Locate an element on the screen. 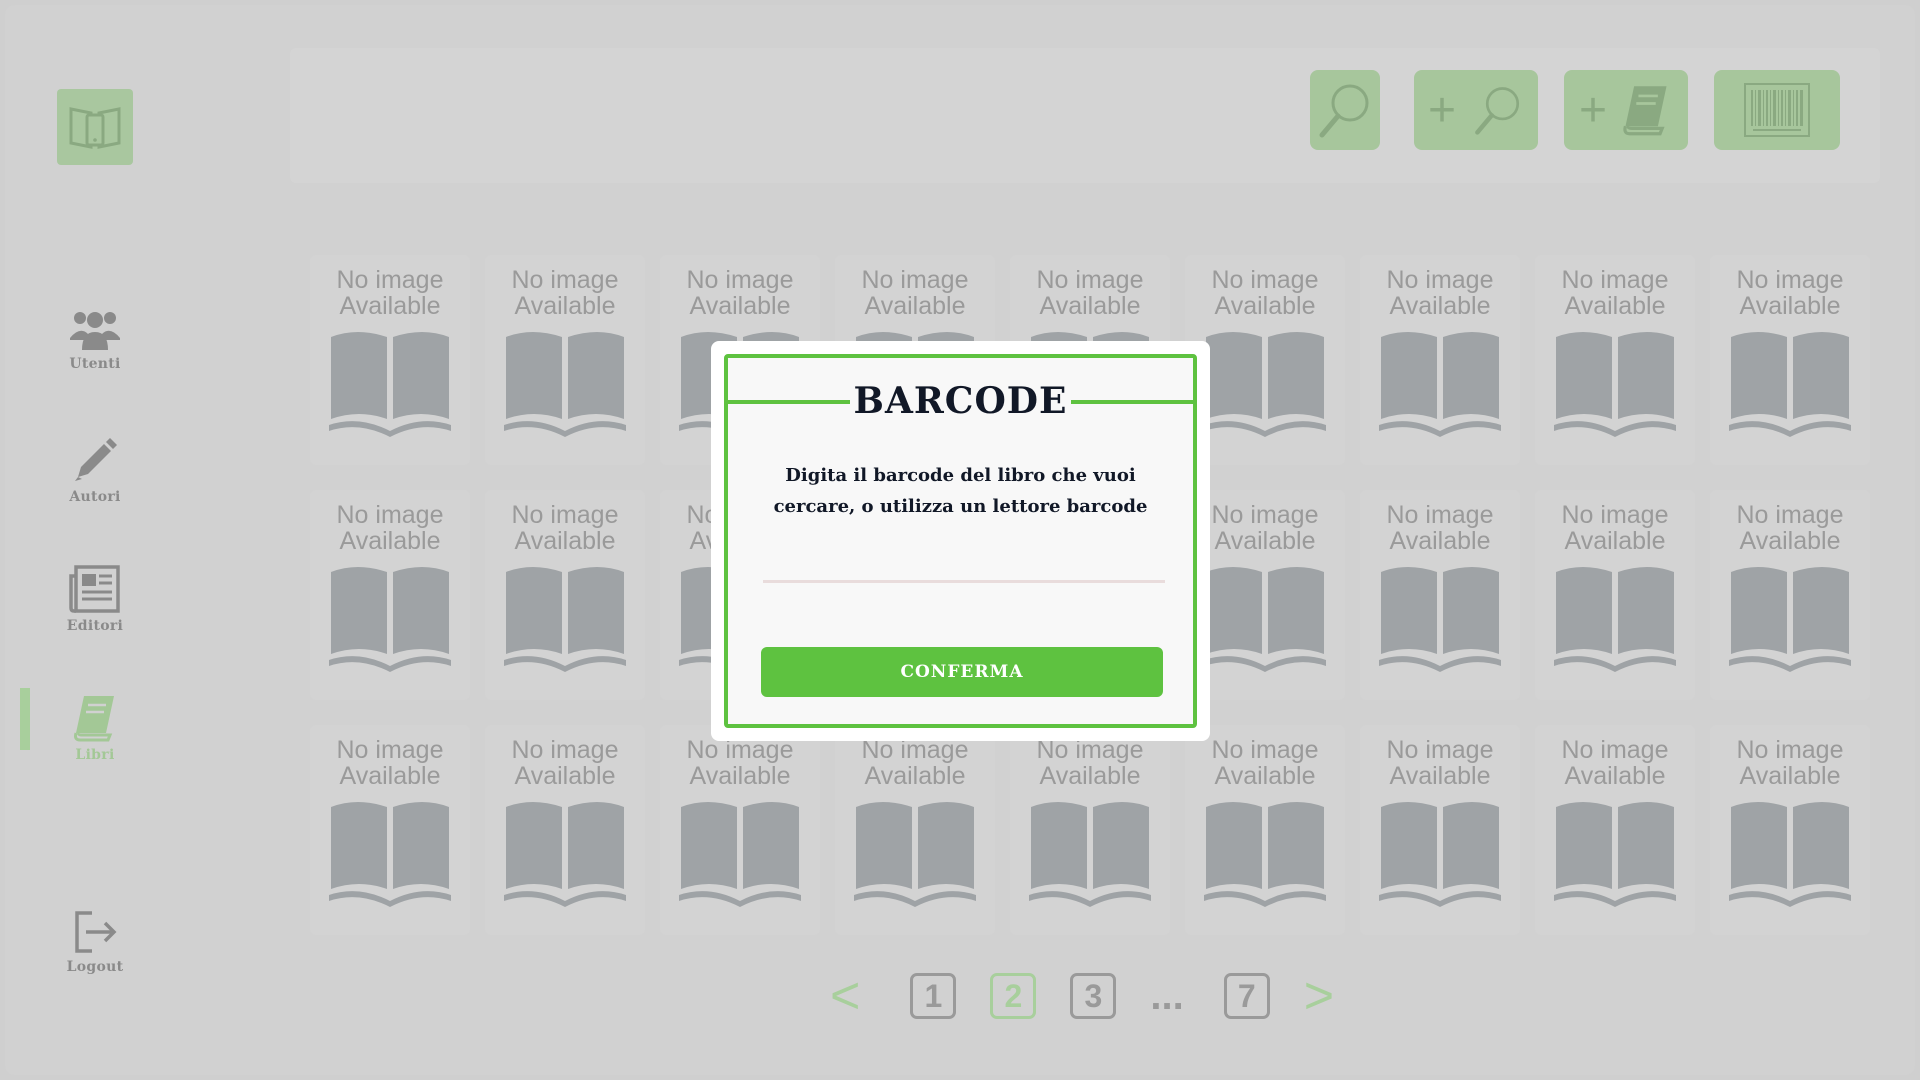  sidebar-item-autori: Autori is located at coordinates (95, 470).